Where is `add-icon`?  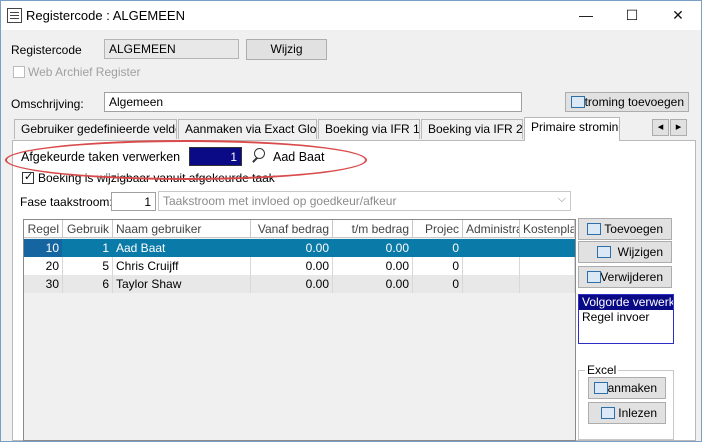 add-icon is located at coordinates (594, 229).